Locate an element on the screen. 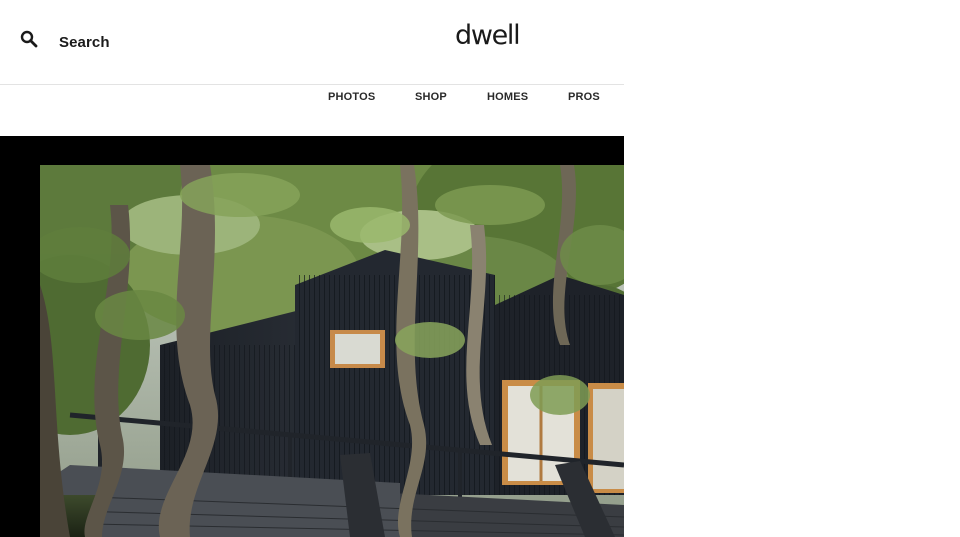 This screenshot has width=960, height=537. search-icon is located at coordinates (29, 39).